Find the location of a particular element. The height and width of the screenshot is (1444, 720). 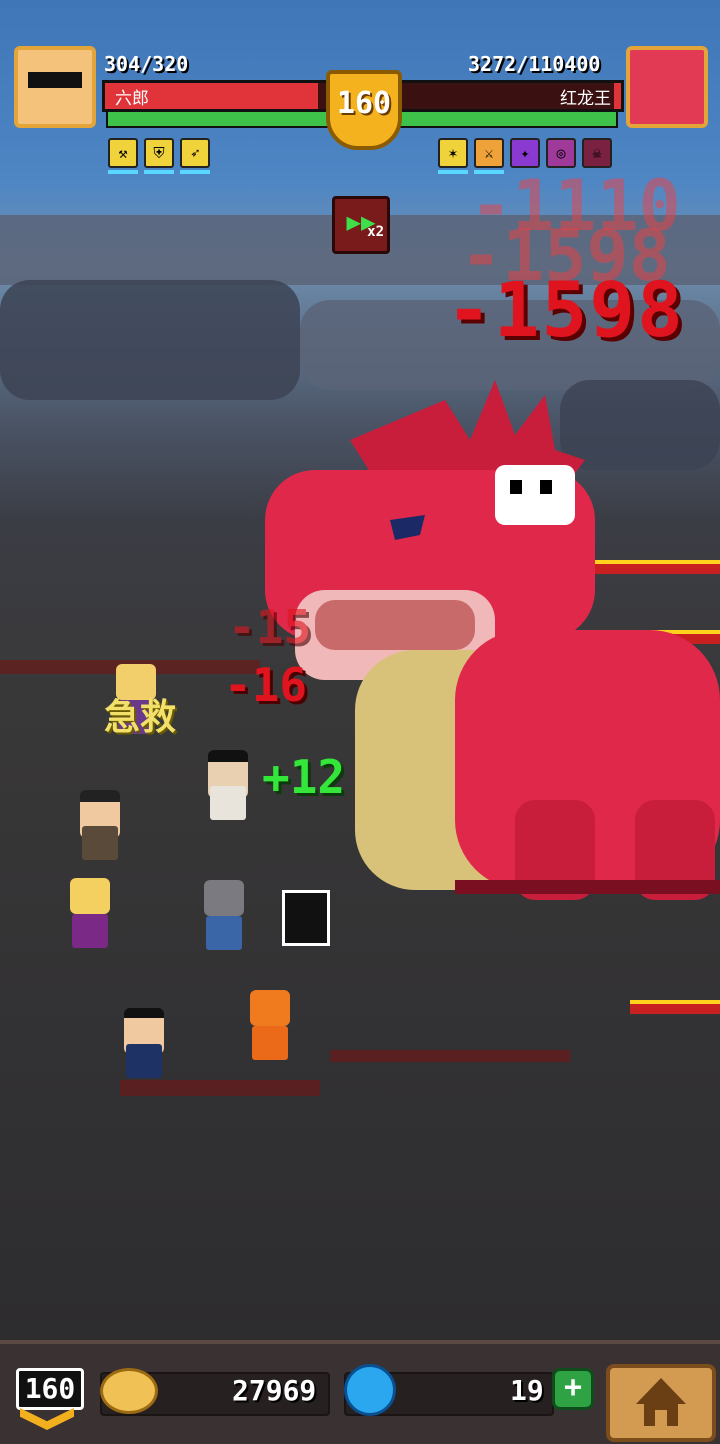

boss-name: 红龙王 is located at coordinates (585, 99).